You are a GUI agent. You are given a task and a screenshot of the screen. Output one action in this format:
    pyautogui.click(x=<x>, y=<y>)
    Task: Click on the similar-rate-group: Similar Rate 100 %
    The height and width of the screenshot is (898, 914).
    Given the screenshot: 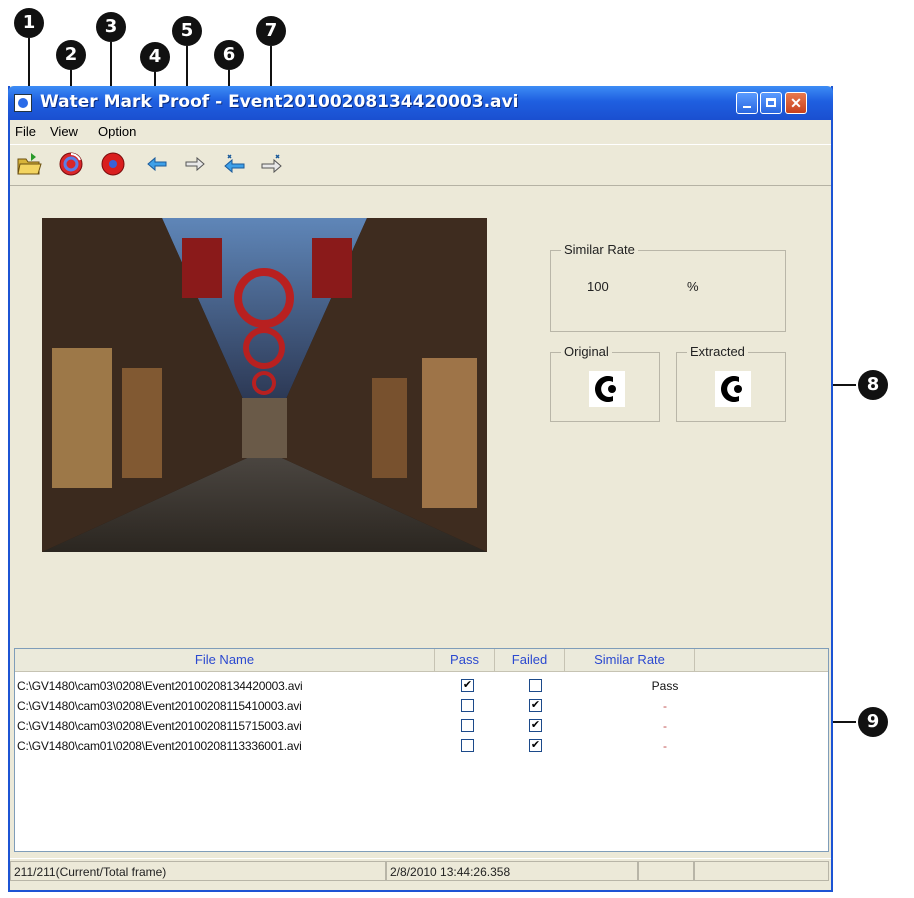 What is the action you would take?
    pyautogui.click(x=668, y=287)
    